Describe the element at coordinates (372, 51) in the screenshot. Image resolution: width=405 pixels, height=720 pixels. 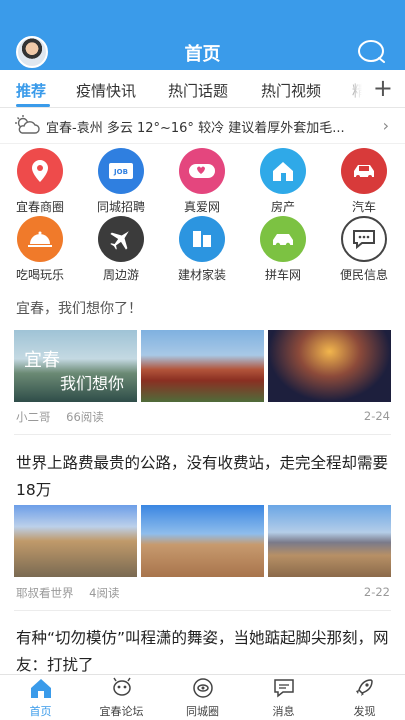
I see `search-icon` at that location.